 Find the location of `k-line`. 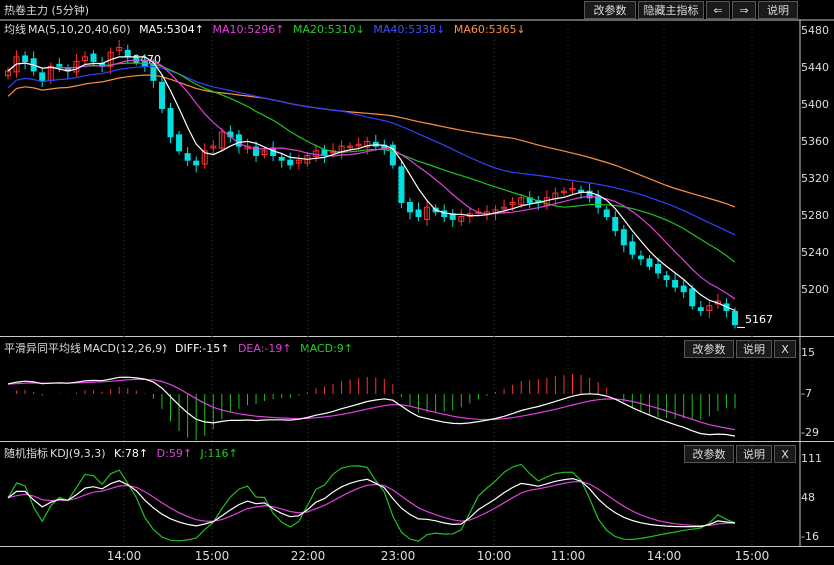

k-line is located at coordinates (371, 502).